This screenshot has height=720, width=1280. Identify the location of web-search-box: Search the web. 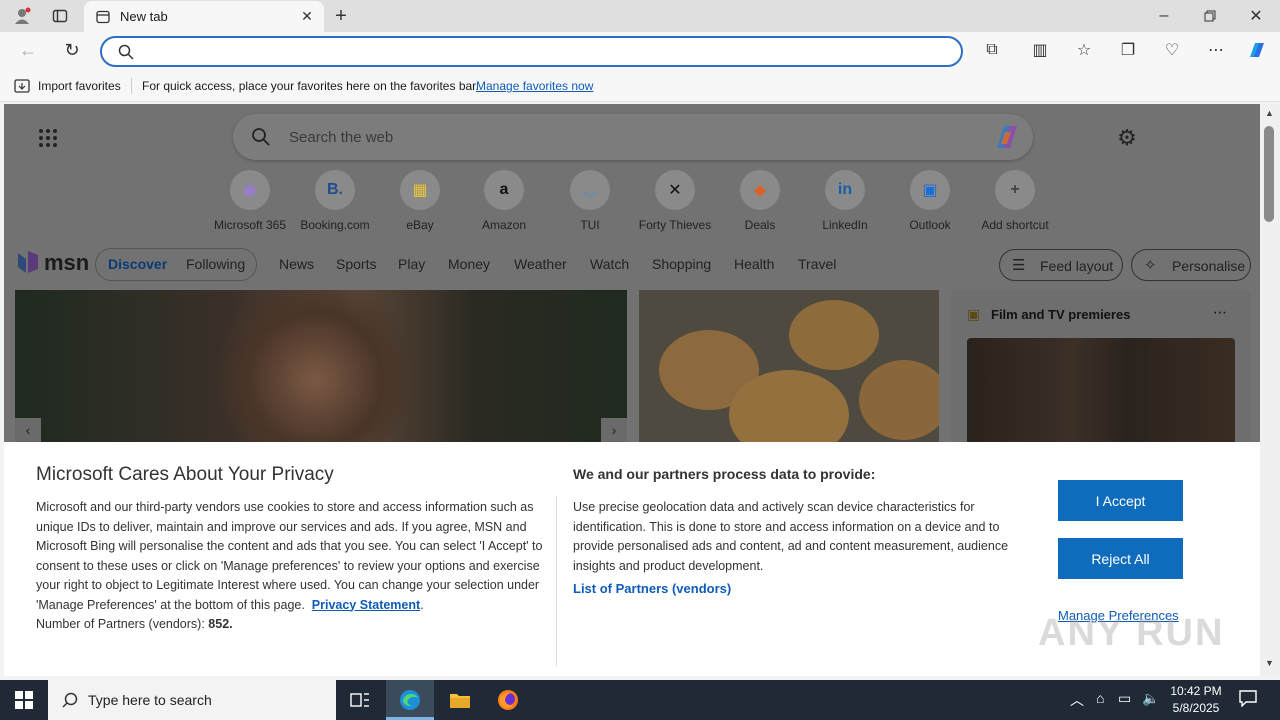
(633, 137).